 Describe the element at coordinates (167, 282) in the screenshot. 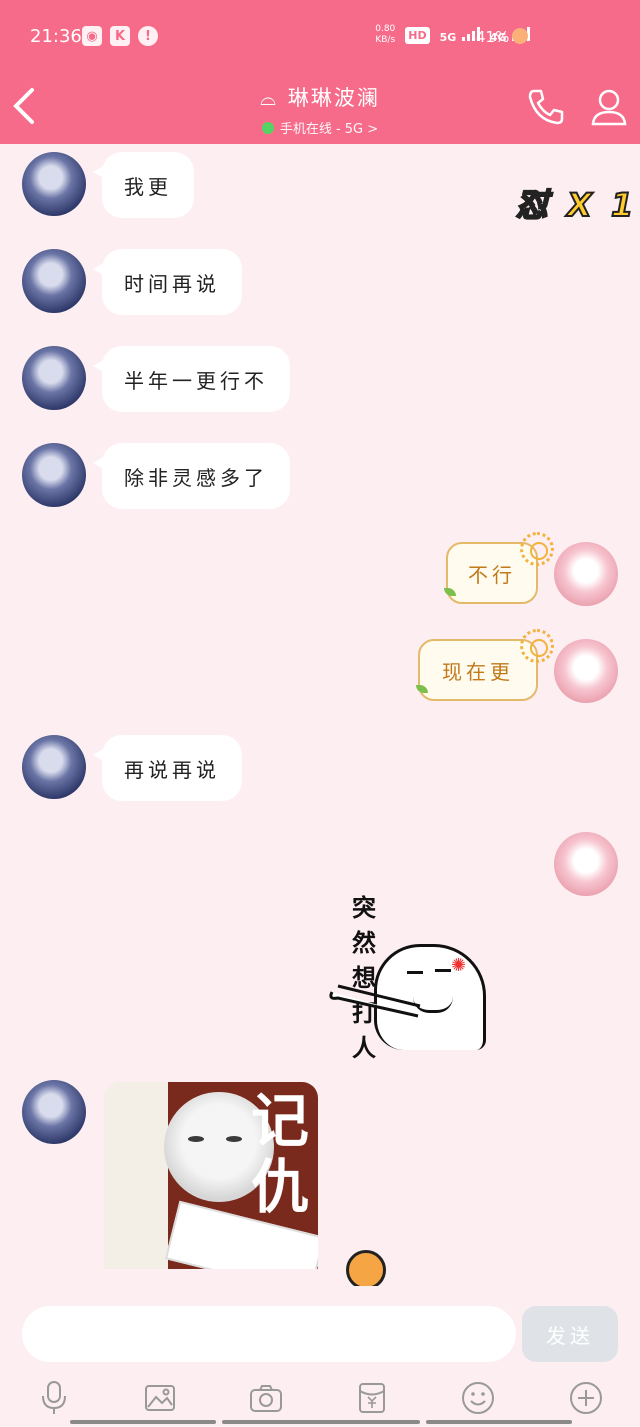

I see `message-bubble: 时间再说` at that location.